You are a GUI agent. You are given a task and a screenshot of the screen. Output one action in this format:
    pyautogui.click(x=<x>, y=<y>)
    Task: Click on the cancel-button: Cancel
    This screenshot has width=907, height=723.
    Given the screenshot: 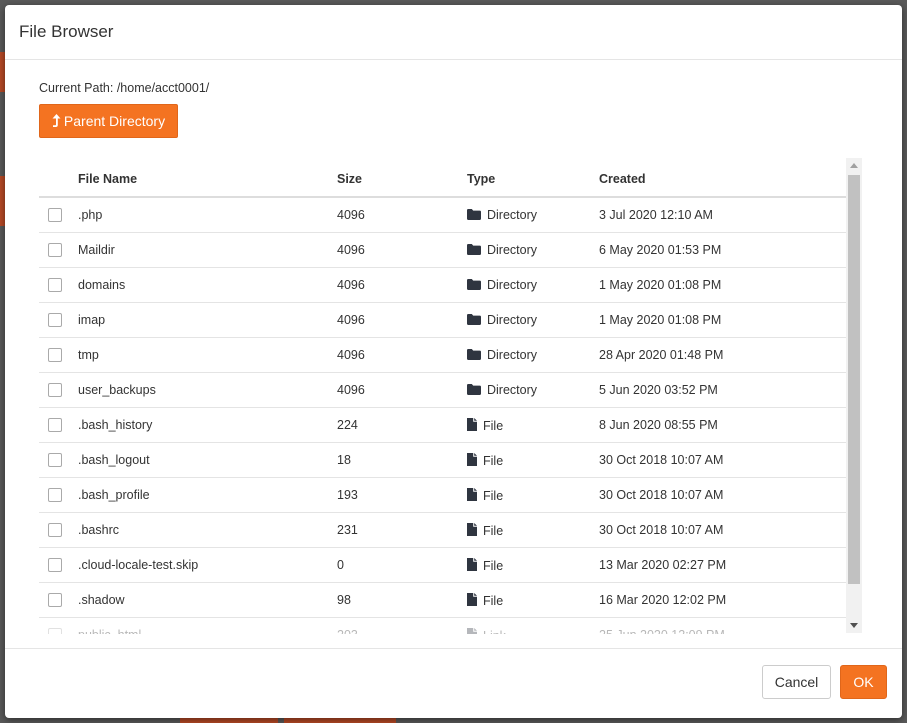 What is the action you would take?
    pyautogui.click(x=796, y=682)
    